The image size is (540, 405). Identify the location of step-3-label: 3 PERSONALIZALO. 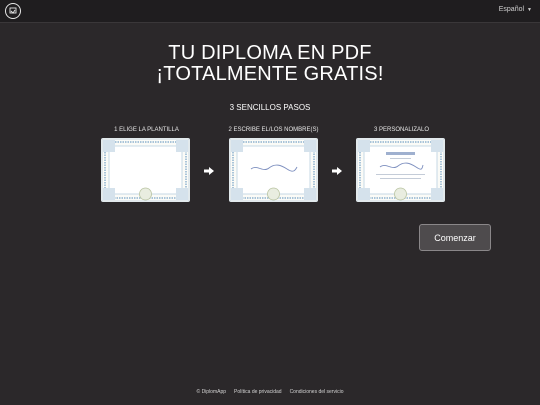
(401, 130).